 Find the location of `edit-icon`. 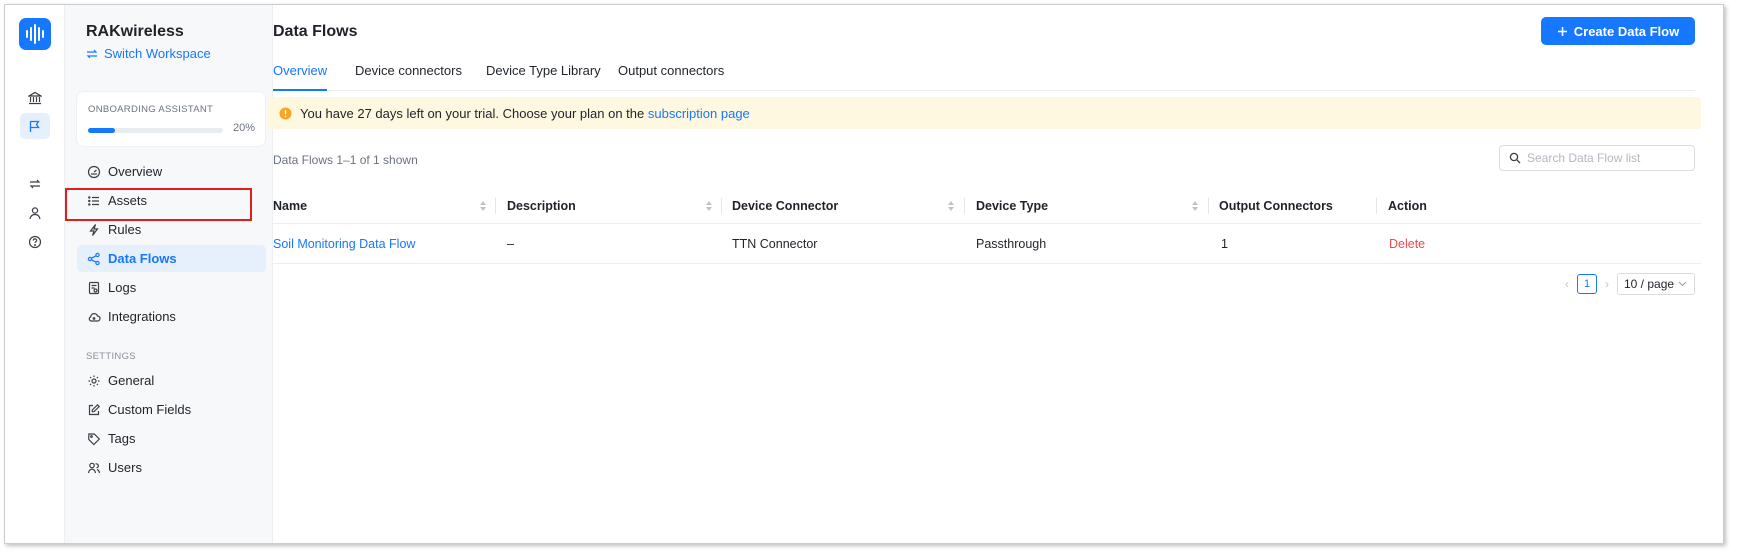

edit-icon is located at coordinates (94, 409).